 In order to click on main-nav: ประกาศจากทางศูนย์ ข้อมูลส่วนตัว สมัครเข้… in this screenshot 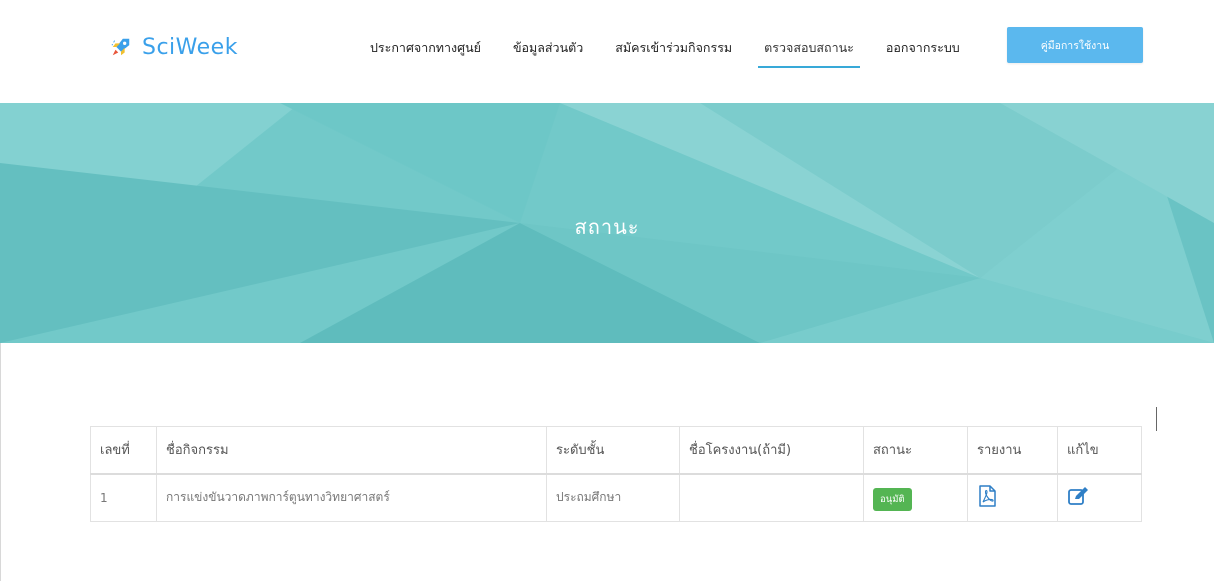, I will do `click(681, 53)`.